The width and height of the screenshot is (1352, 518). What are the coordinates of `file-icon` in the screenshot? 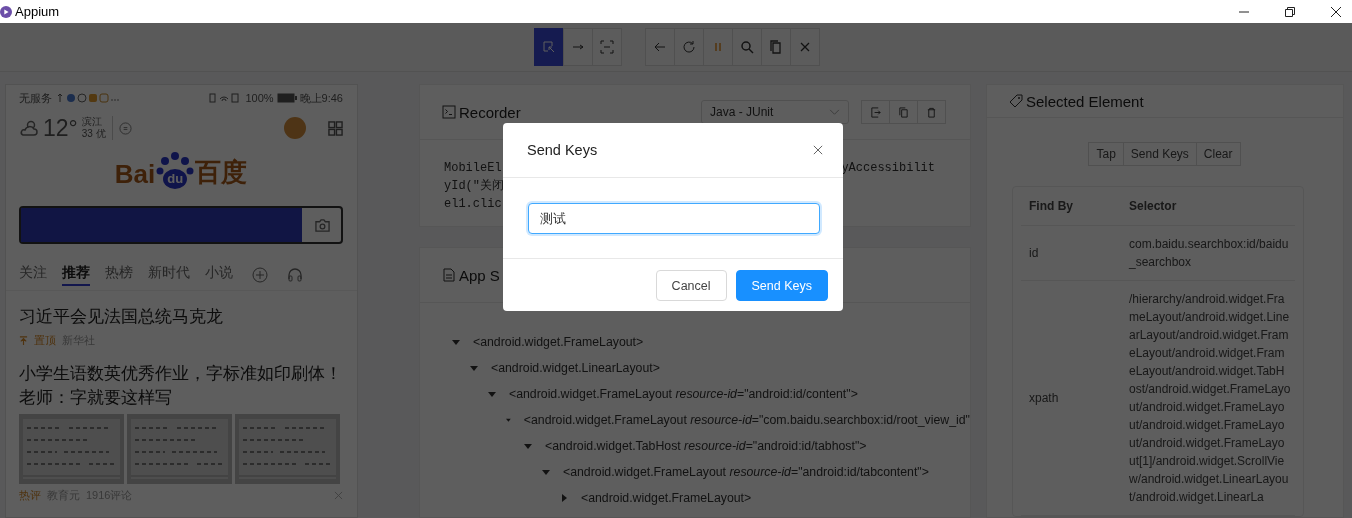 It's located at (449, 275).